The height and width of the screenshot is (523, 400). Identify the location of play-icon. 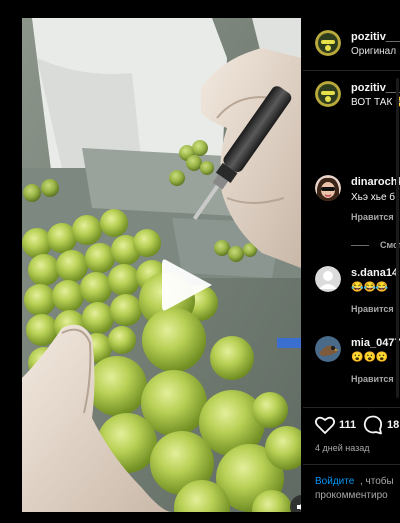
(187, 285).